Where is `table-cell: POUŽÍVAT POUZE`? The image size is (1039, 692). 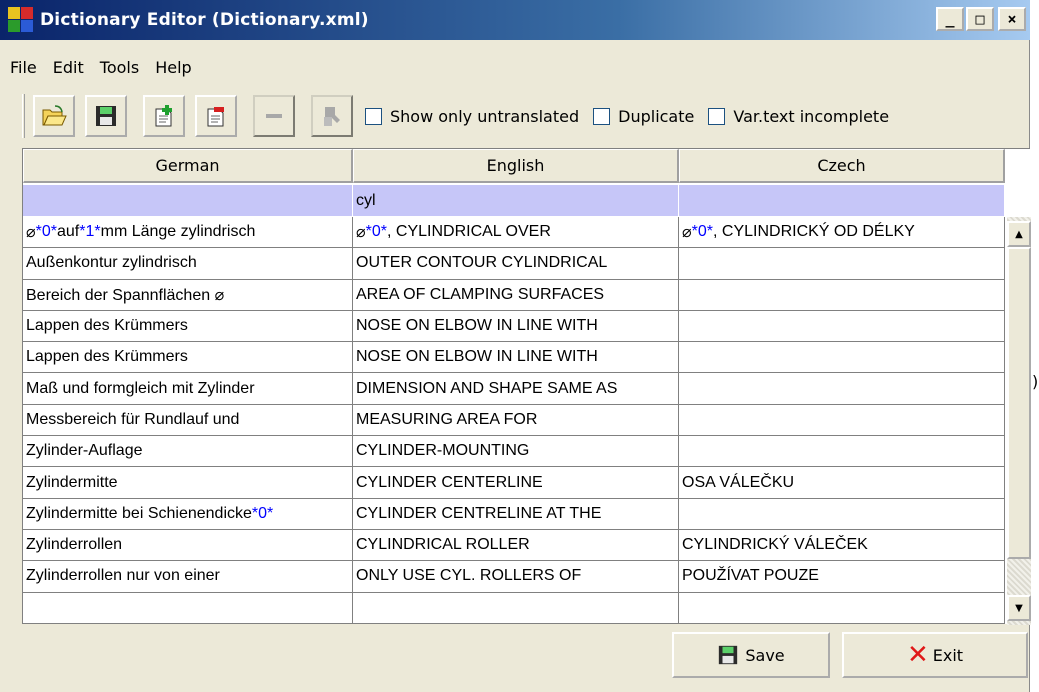 table-cell: POUŽÍVAT POUZE is located at coordinates (842, 577).